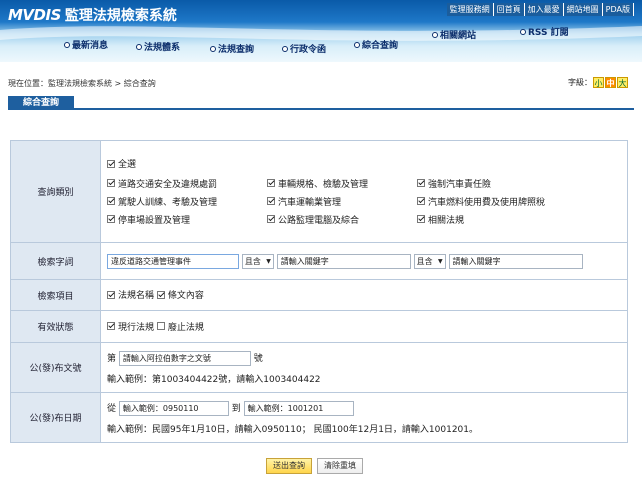 The image size is (642, 484). Describe the element at coordinates (41, 103) in the screenshot. I see `section-title: 綜合查詢` at that location.